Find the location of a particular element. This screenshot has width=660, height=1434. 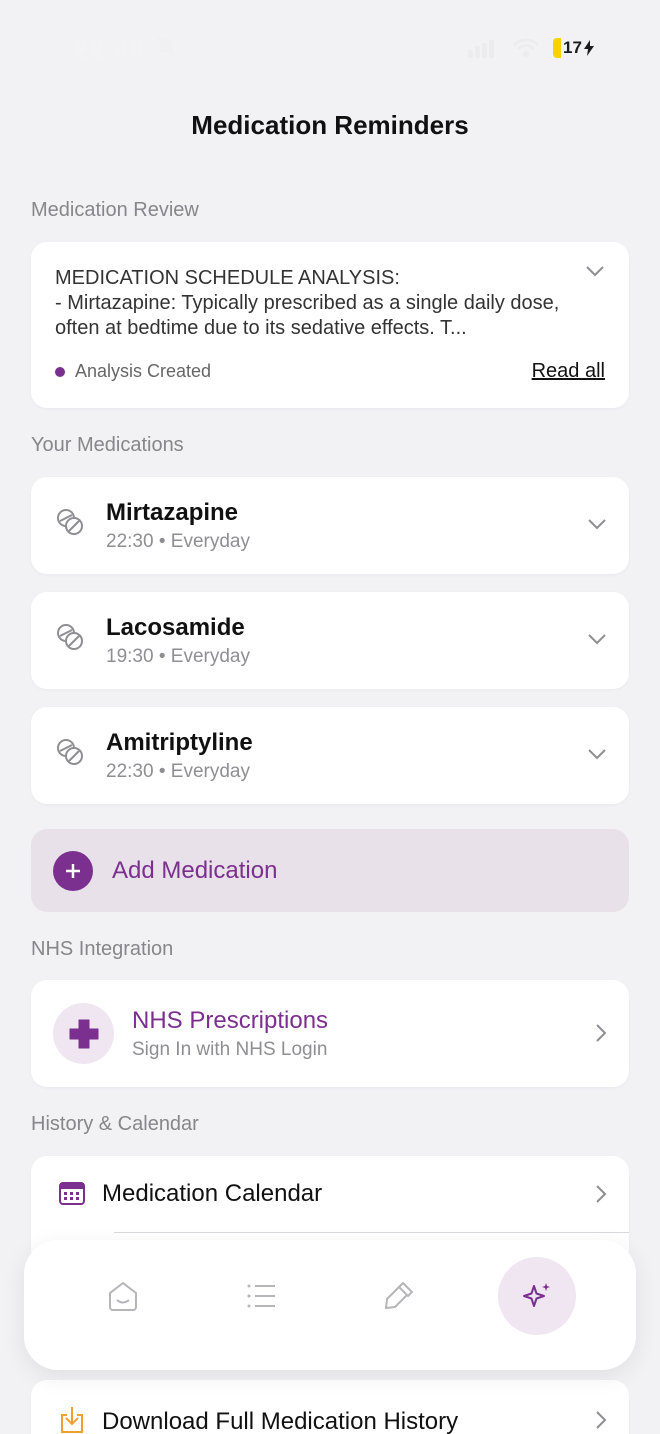

download-history-row: Download Full Medication History is located at coordinates (330, 1407).